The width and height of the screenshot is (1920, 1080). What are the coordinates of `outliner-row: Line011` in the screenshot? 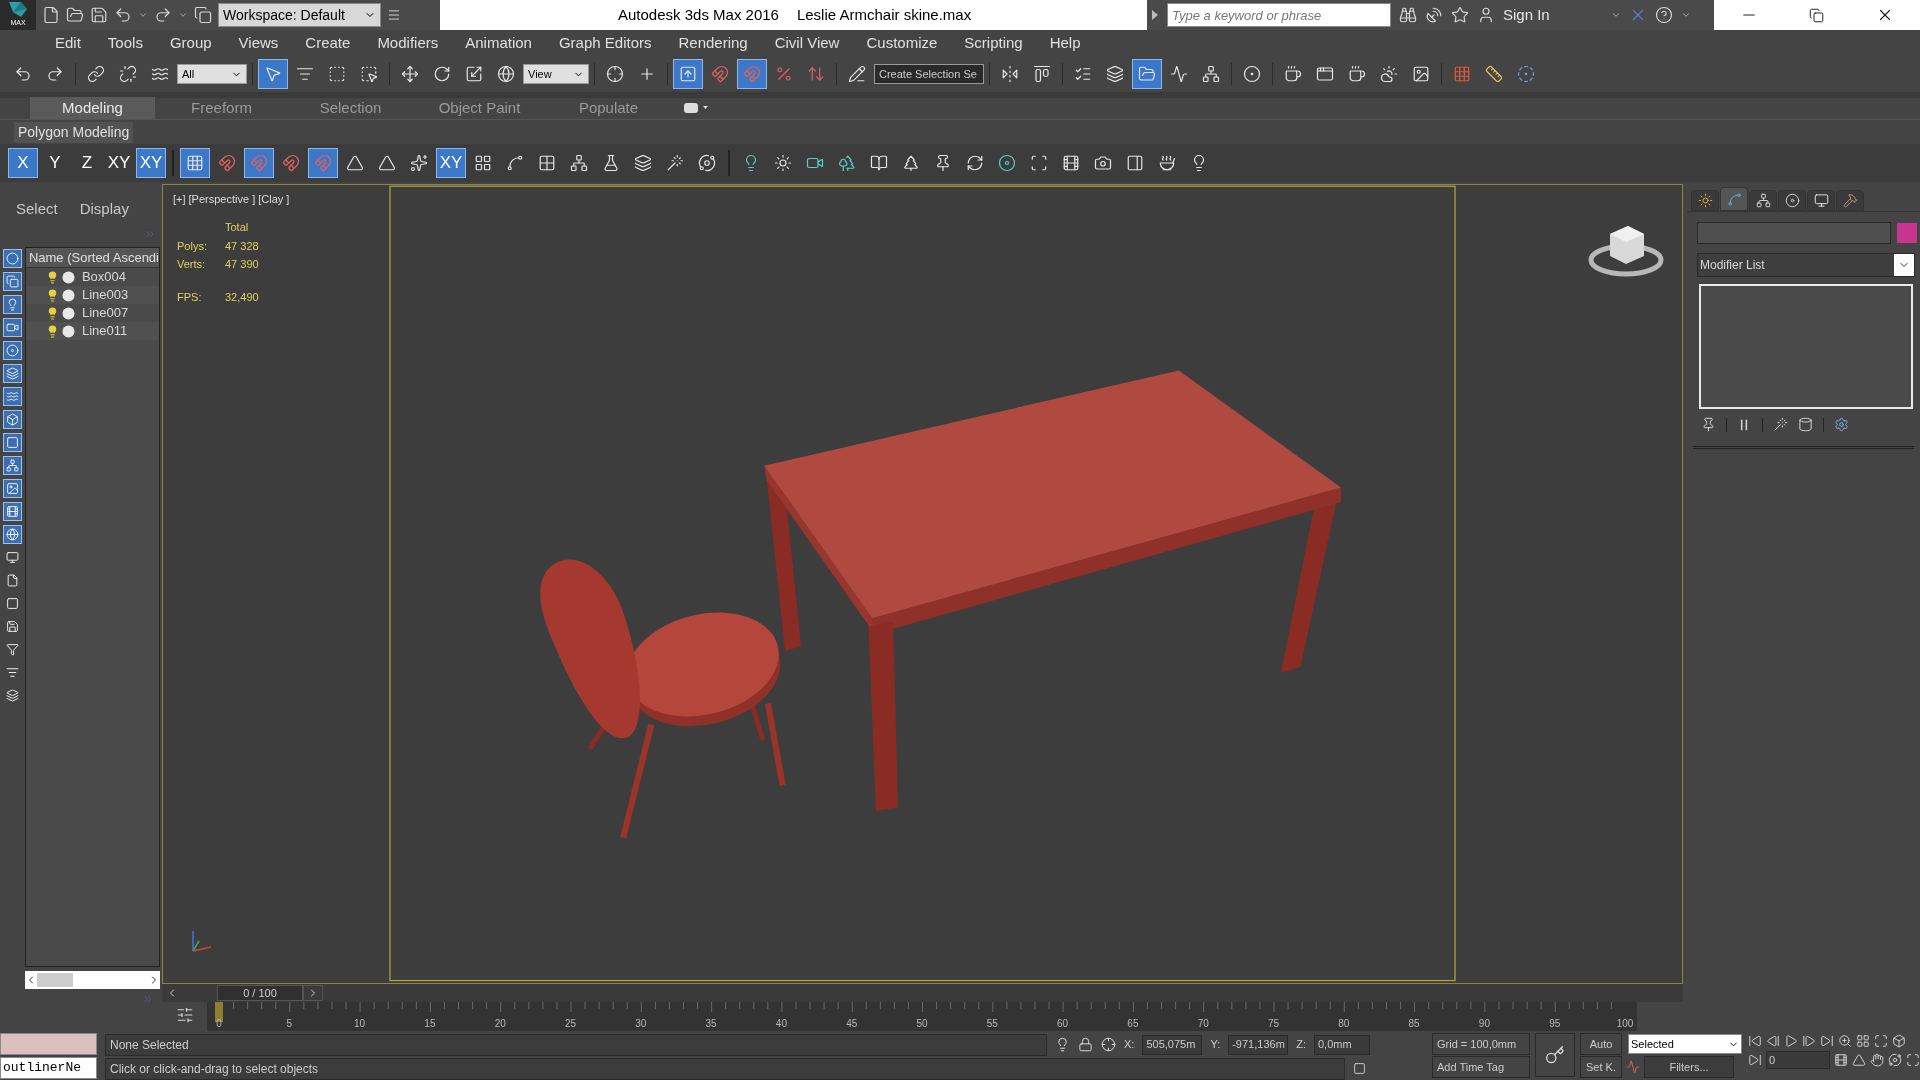 It's located at (92, 331).